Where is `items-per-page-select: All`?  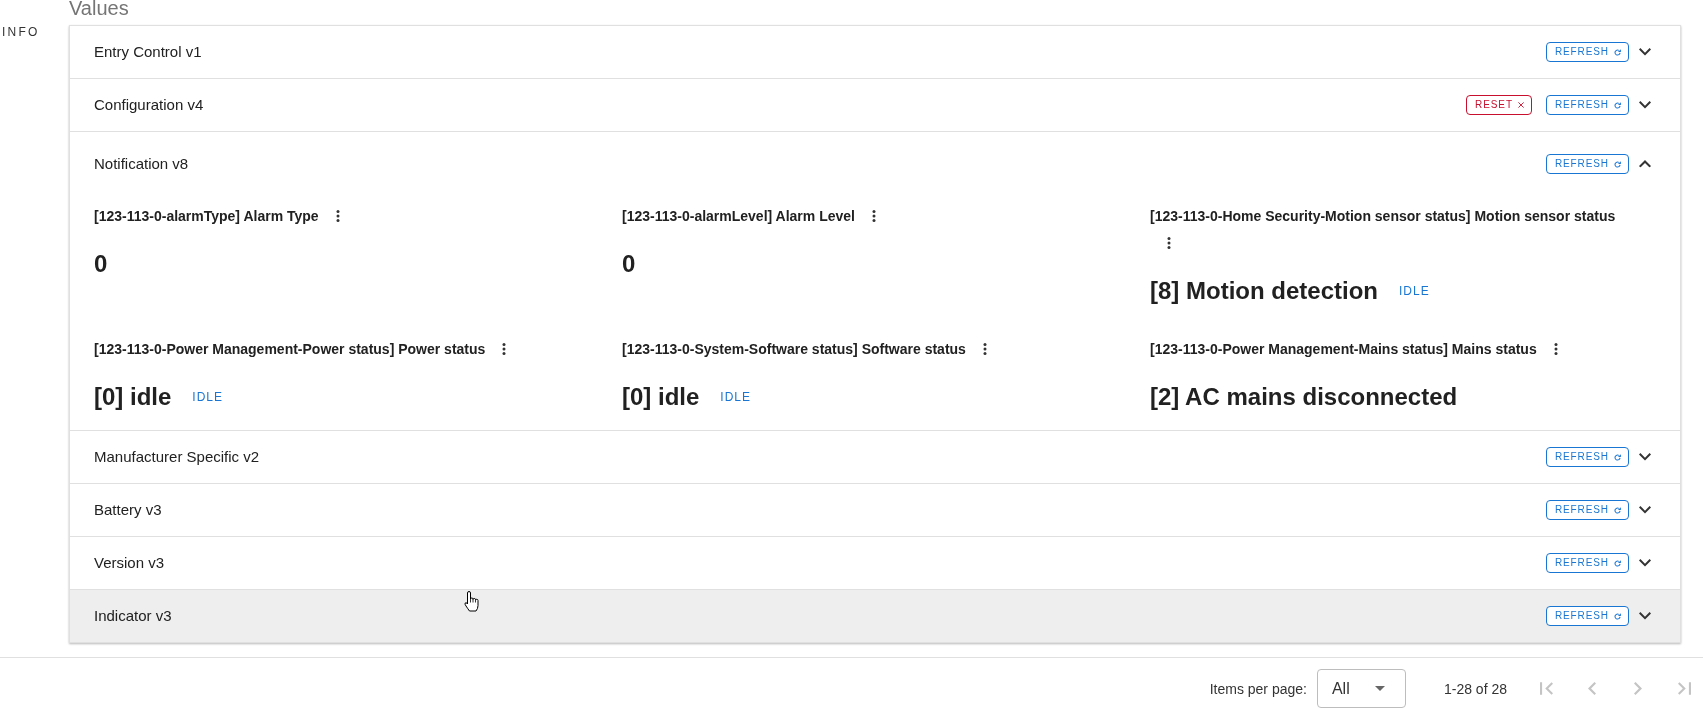
items-per-page-select: All is located at coordinates (1361, 688).